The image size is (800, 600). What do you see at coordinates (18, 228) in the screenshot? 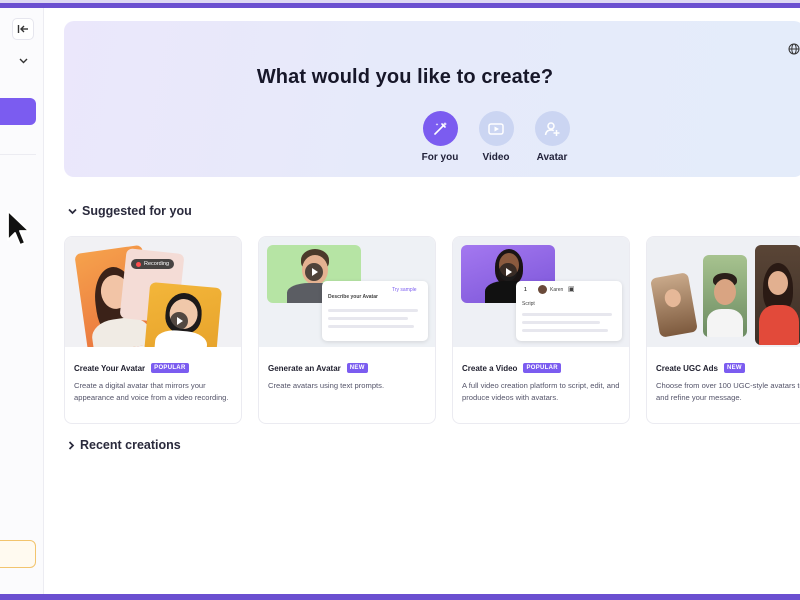
I see `mouse-cursor-icon` at bounding box center [18, 228].